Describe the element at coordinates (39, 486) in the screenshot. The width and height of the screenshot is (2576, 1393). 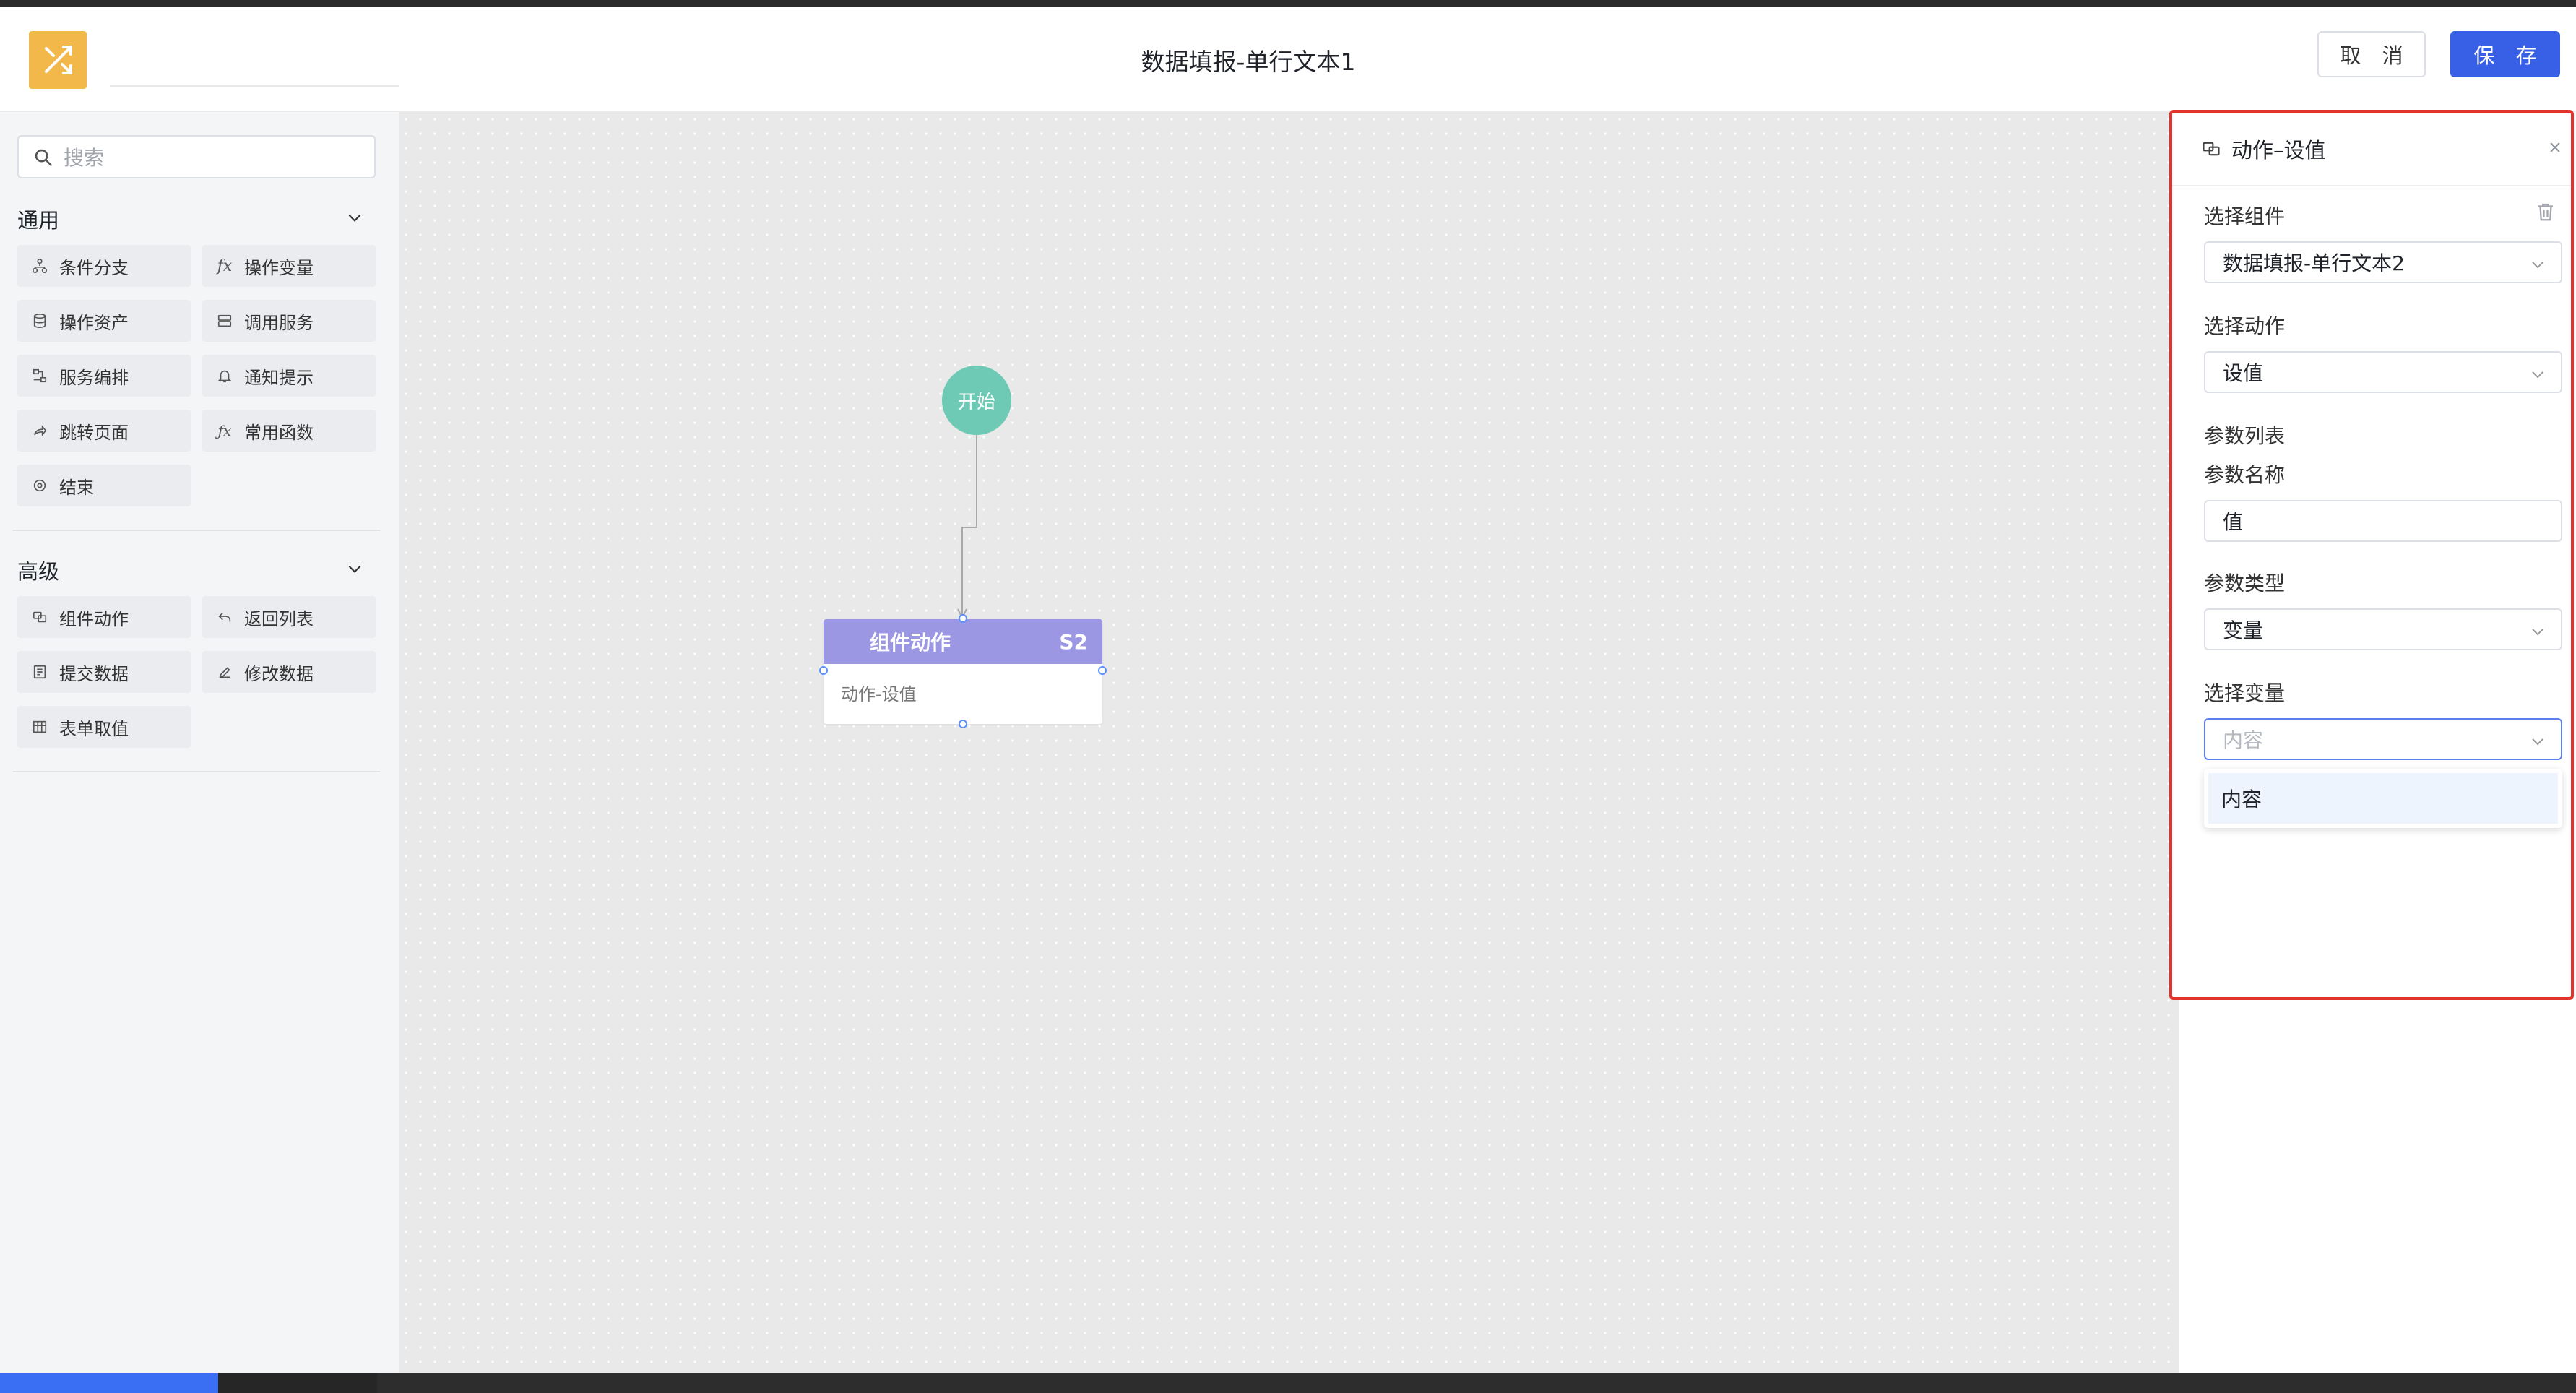
I see `end-icon` at that location.